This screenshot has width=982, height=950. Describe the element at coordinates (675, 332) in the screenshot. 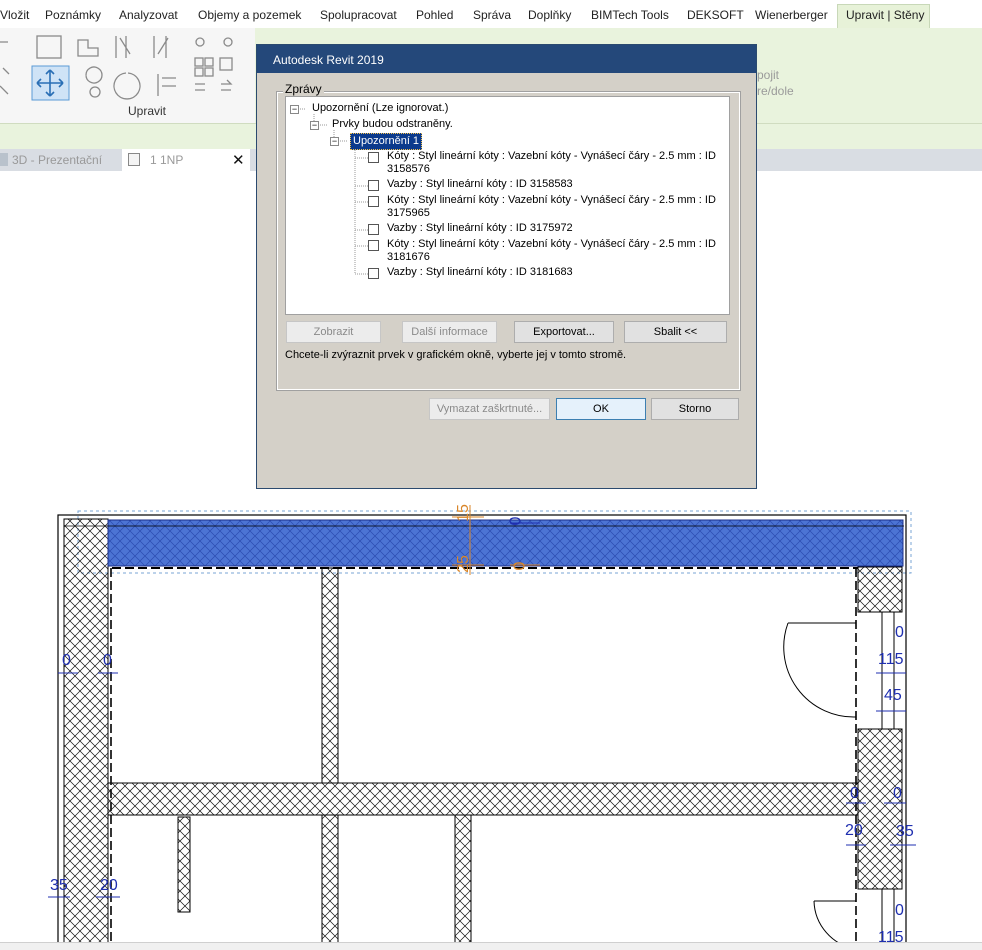

I see `collapse-button: Sbalit <<` at that location.